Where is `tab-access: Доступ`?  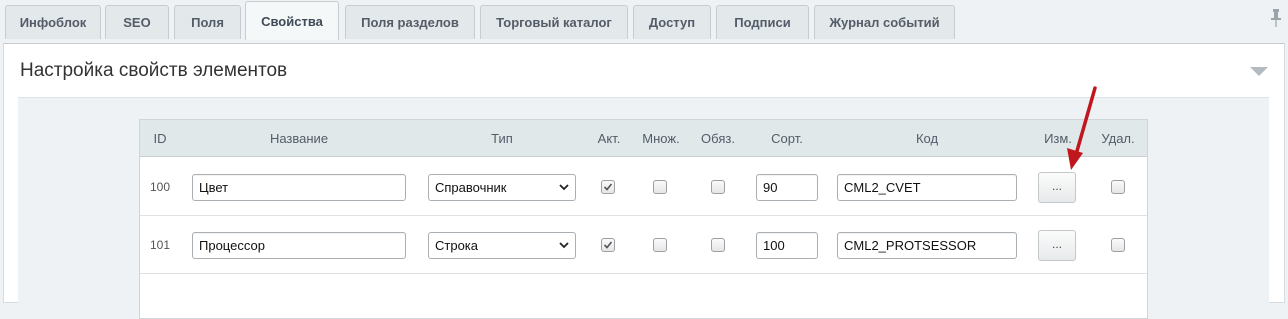
tab-access: Доступ is located at coordinates (672, 22).